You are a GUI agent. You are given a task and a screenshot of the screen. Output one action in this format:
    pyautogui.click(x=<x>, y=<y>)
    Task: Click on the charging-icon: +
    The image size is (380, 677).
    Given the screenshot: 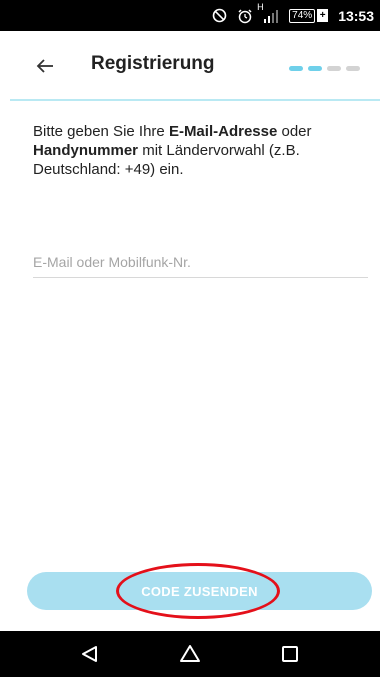 What is the action you would take?
    pyautogui.click(x=323, y=15)
    